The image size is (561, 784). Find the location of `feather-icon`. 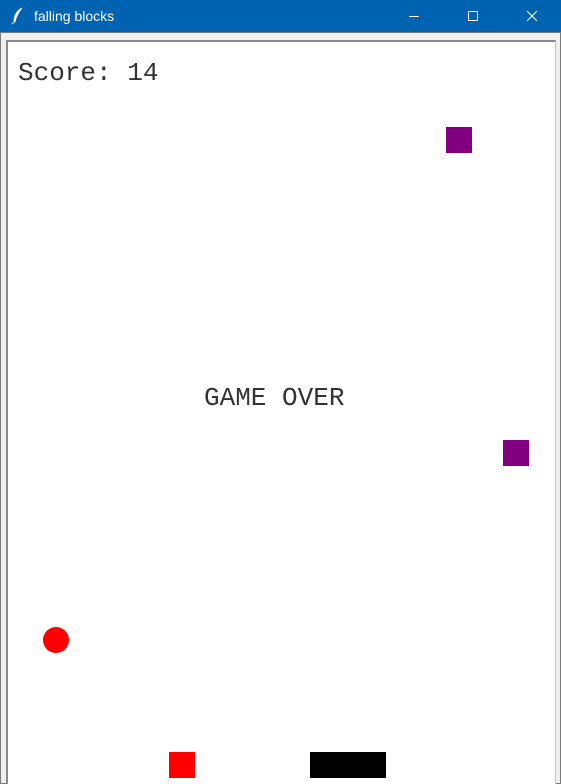

feather-icon is located at coordinates (18, 16).